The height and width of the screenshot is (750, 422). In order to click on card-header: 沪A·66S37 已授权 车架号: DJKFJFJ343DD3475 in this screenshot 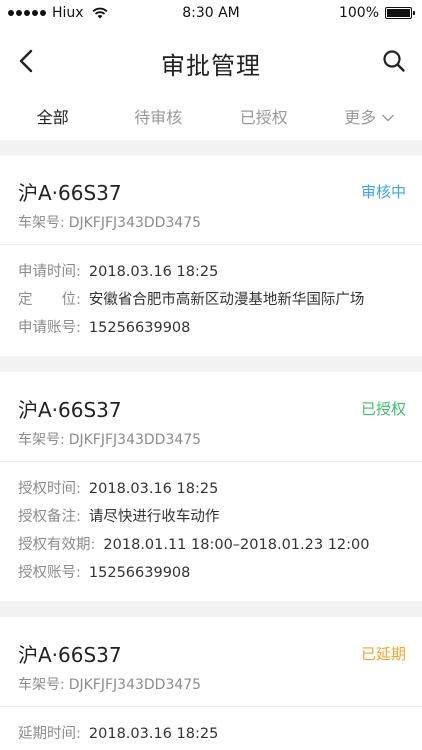, I will do `click(211, 417)`.